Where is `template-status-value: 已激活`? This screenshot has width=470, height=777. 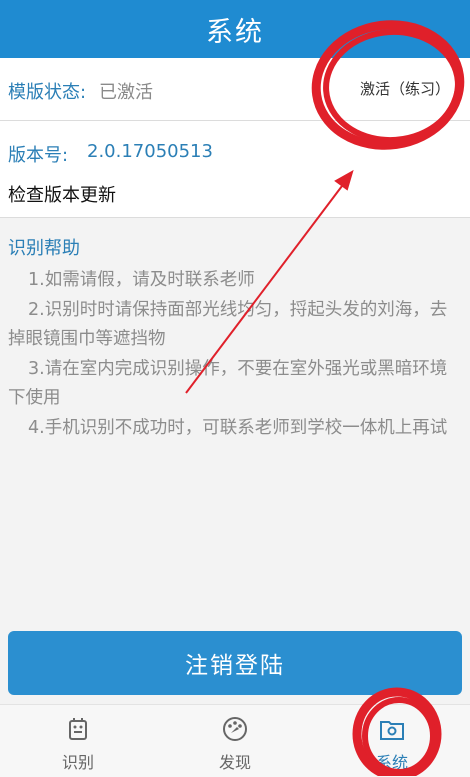
template-status-value: 已激活 is located at coordinates (126, 92).